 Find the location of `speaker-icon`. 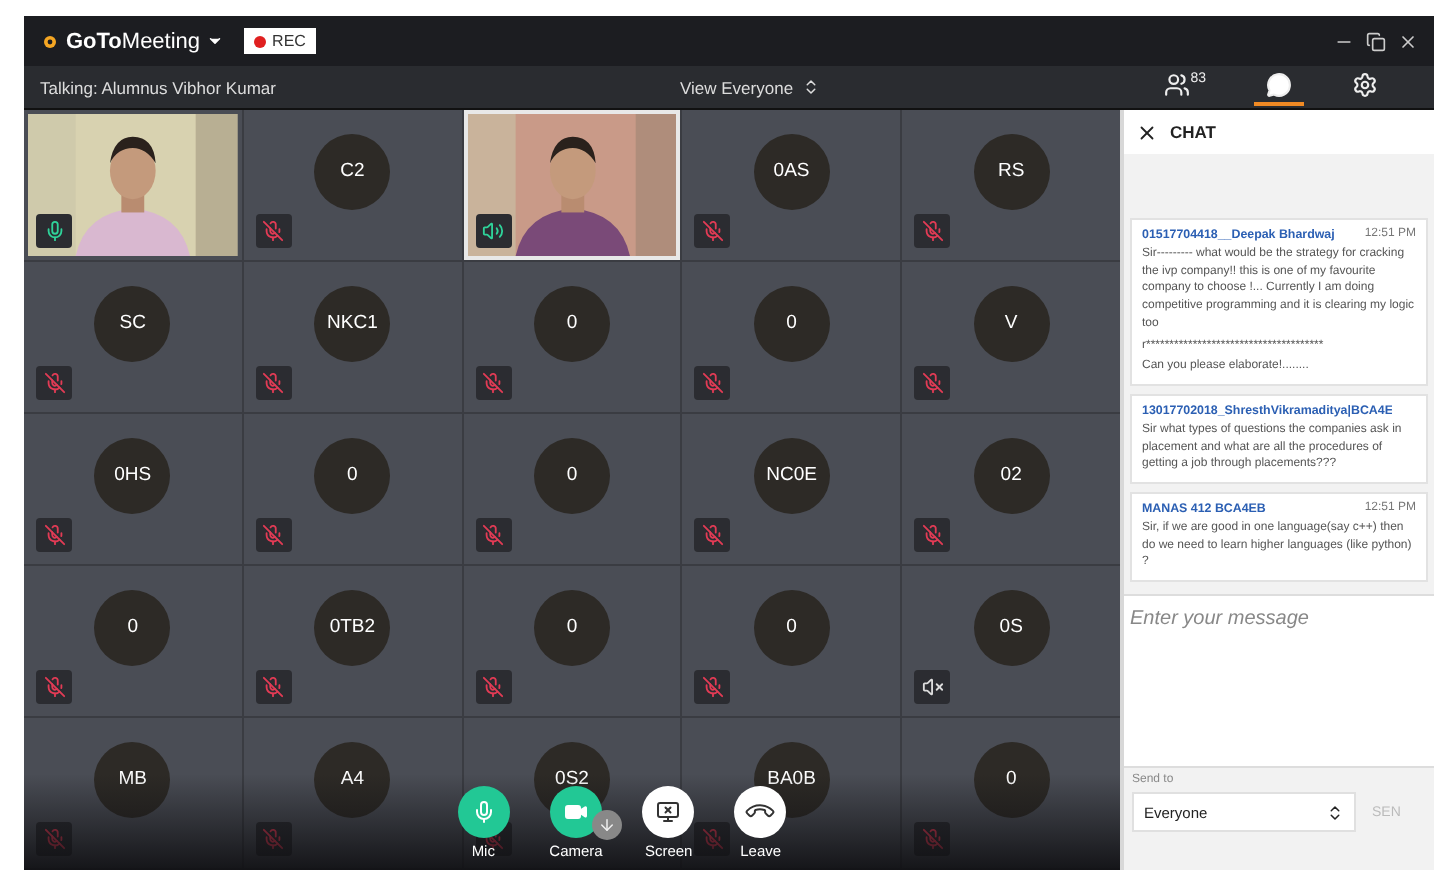

speaker-icon is located at coordinates (493, 231).